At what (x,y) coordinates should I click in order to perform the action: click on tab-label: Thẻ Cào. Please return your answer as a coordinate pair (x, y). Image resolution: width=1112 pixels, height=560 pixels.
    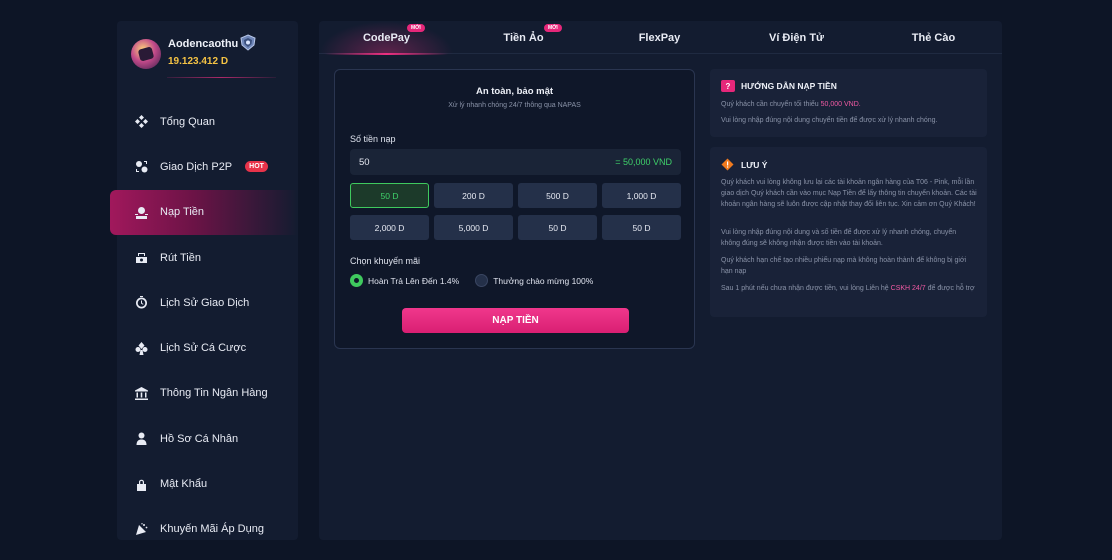
    Looking at the image, I should click on (933, 37).